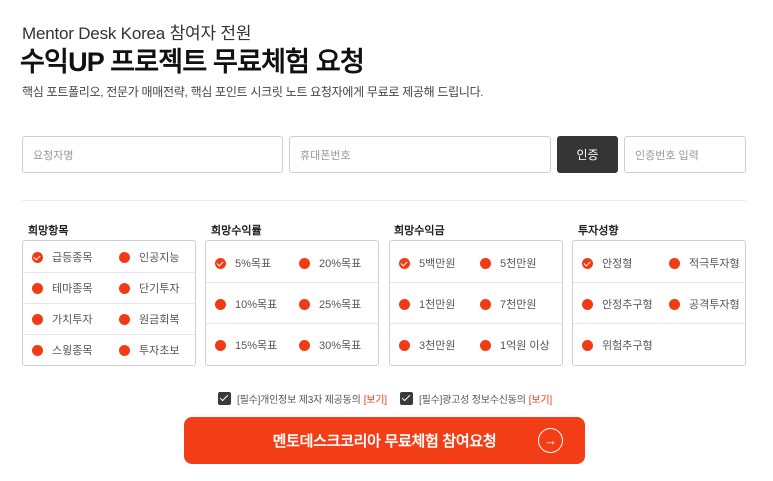 This screenshot has height=481, width=773. I want to click on option-item: 20%목표, so click(330, 263).